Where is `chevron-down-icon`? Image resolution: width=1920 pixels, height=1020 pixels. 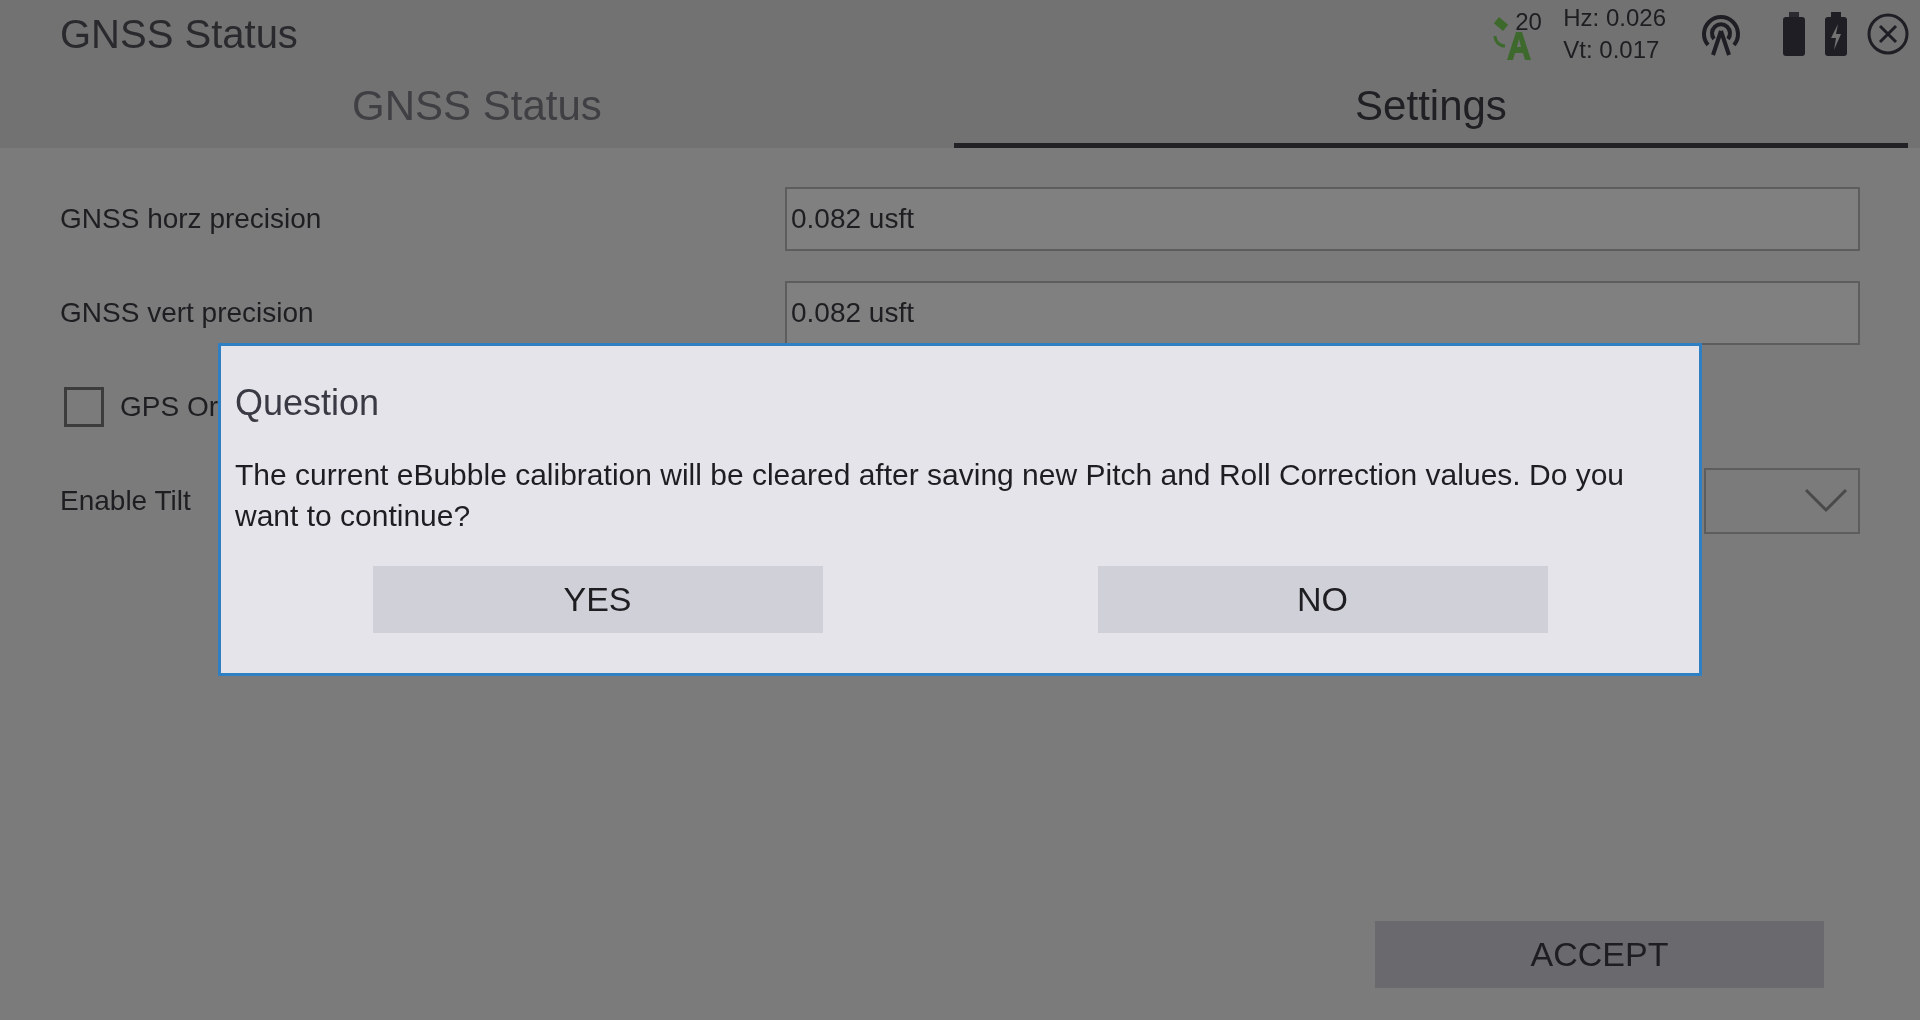 chevron-down-icon is located at coordinates (1826, 501).